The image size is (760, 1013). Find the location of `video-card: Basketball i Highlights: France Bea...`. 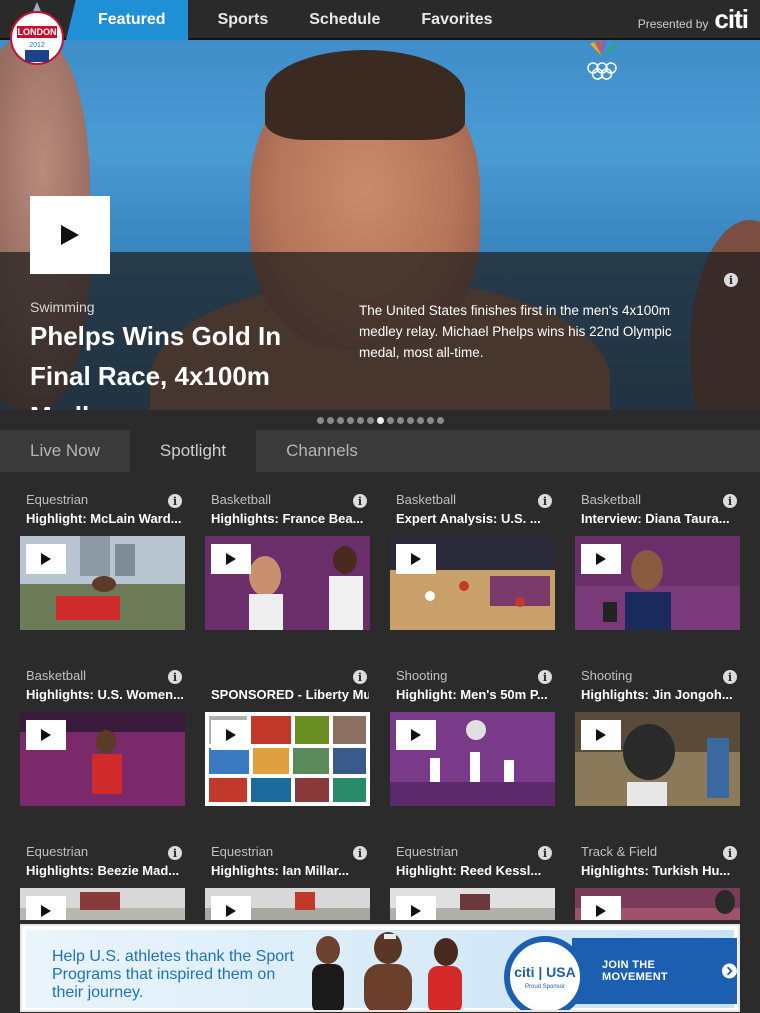

video-card: Basketball i Highlights: France Bea... is located at coordinates (288, 552).